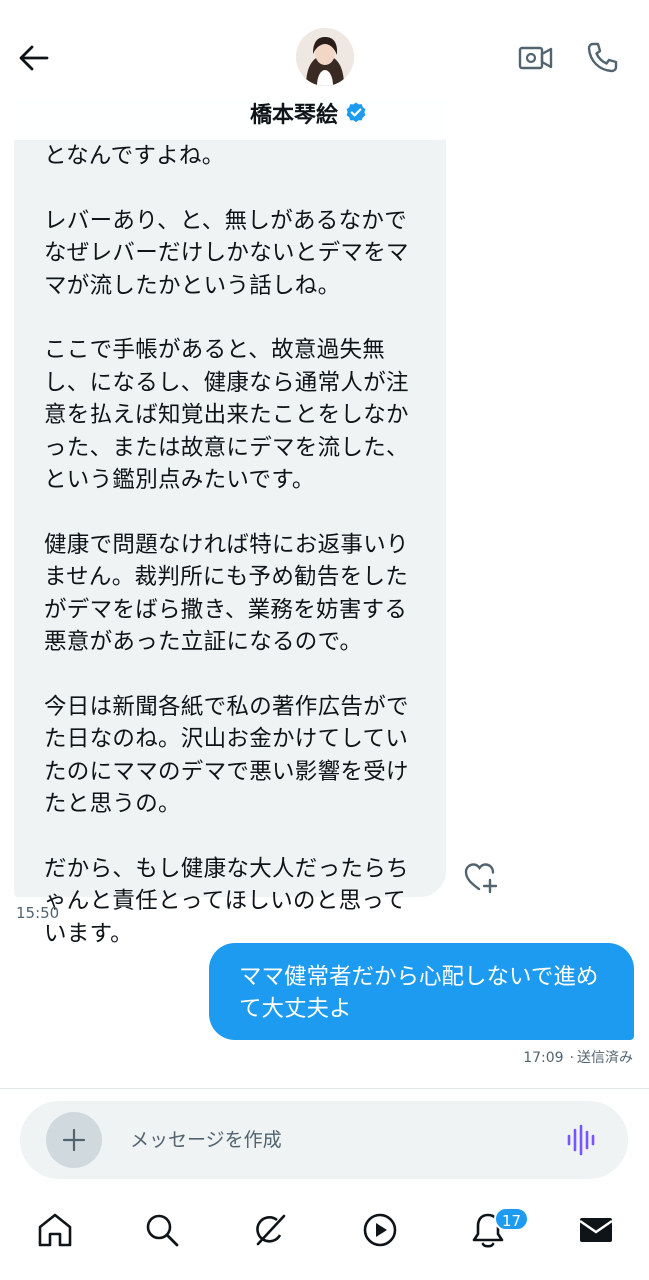  Describe the element at coordinates (34, 58) in the screenshot. I see `back-arrow-icon` at that location.